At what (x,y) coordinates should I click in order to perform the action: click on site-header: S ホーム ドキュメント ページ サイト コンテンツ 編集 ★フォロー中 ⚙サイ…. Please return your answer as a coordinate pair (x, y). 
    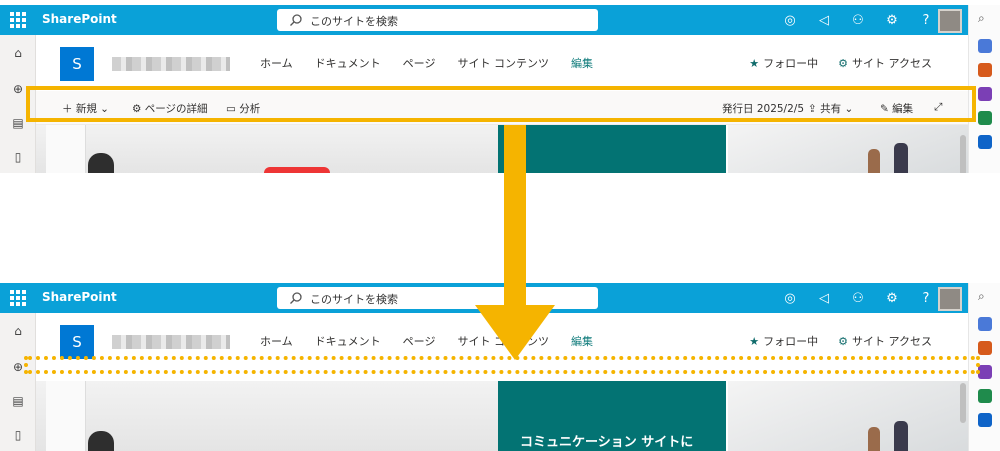
    Looking at the image, I should click on (502, 63).